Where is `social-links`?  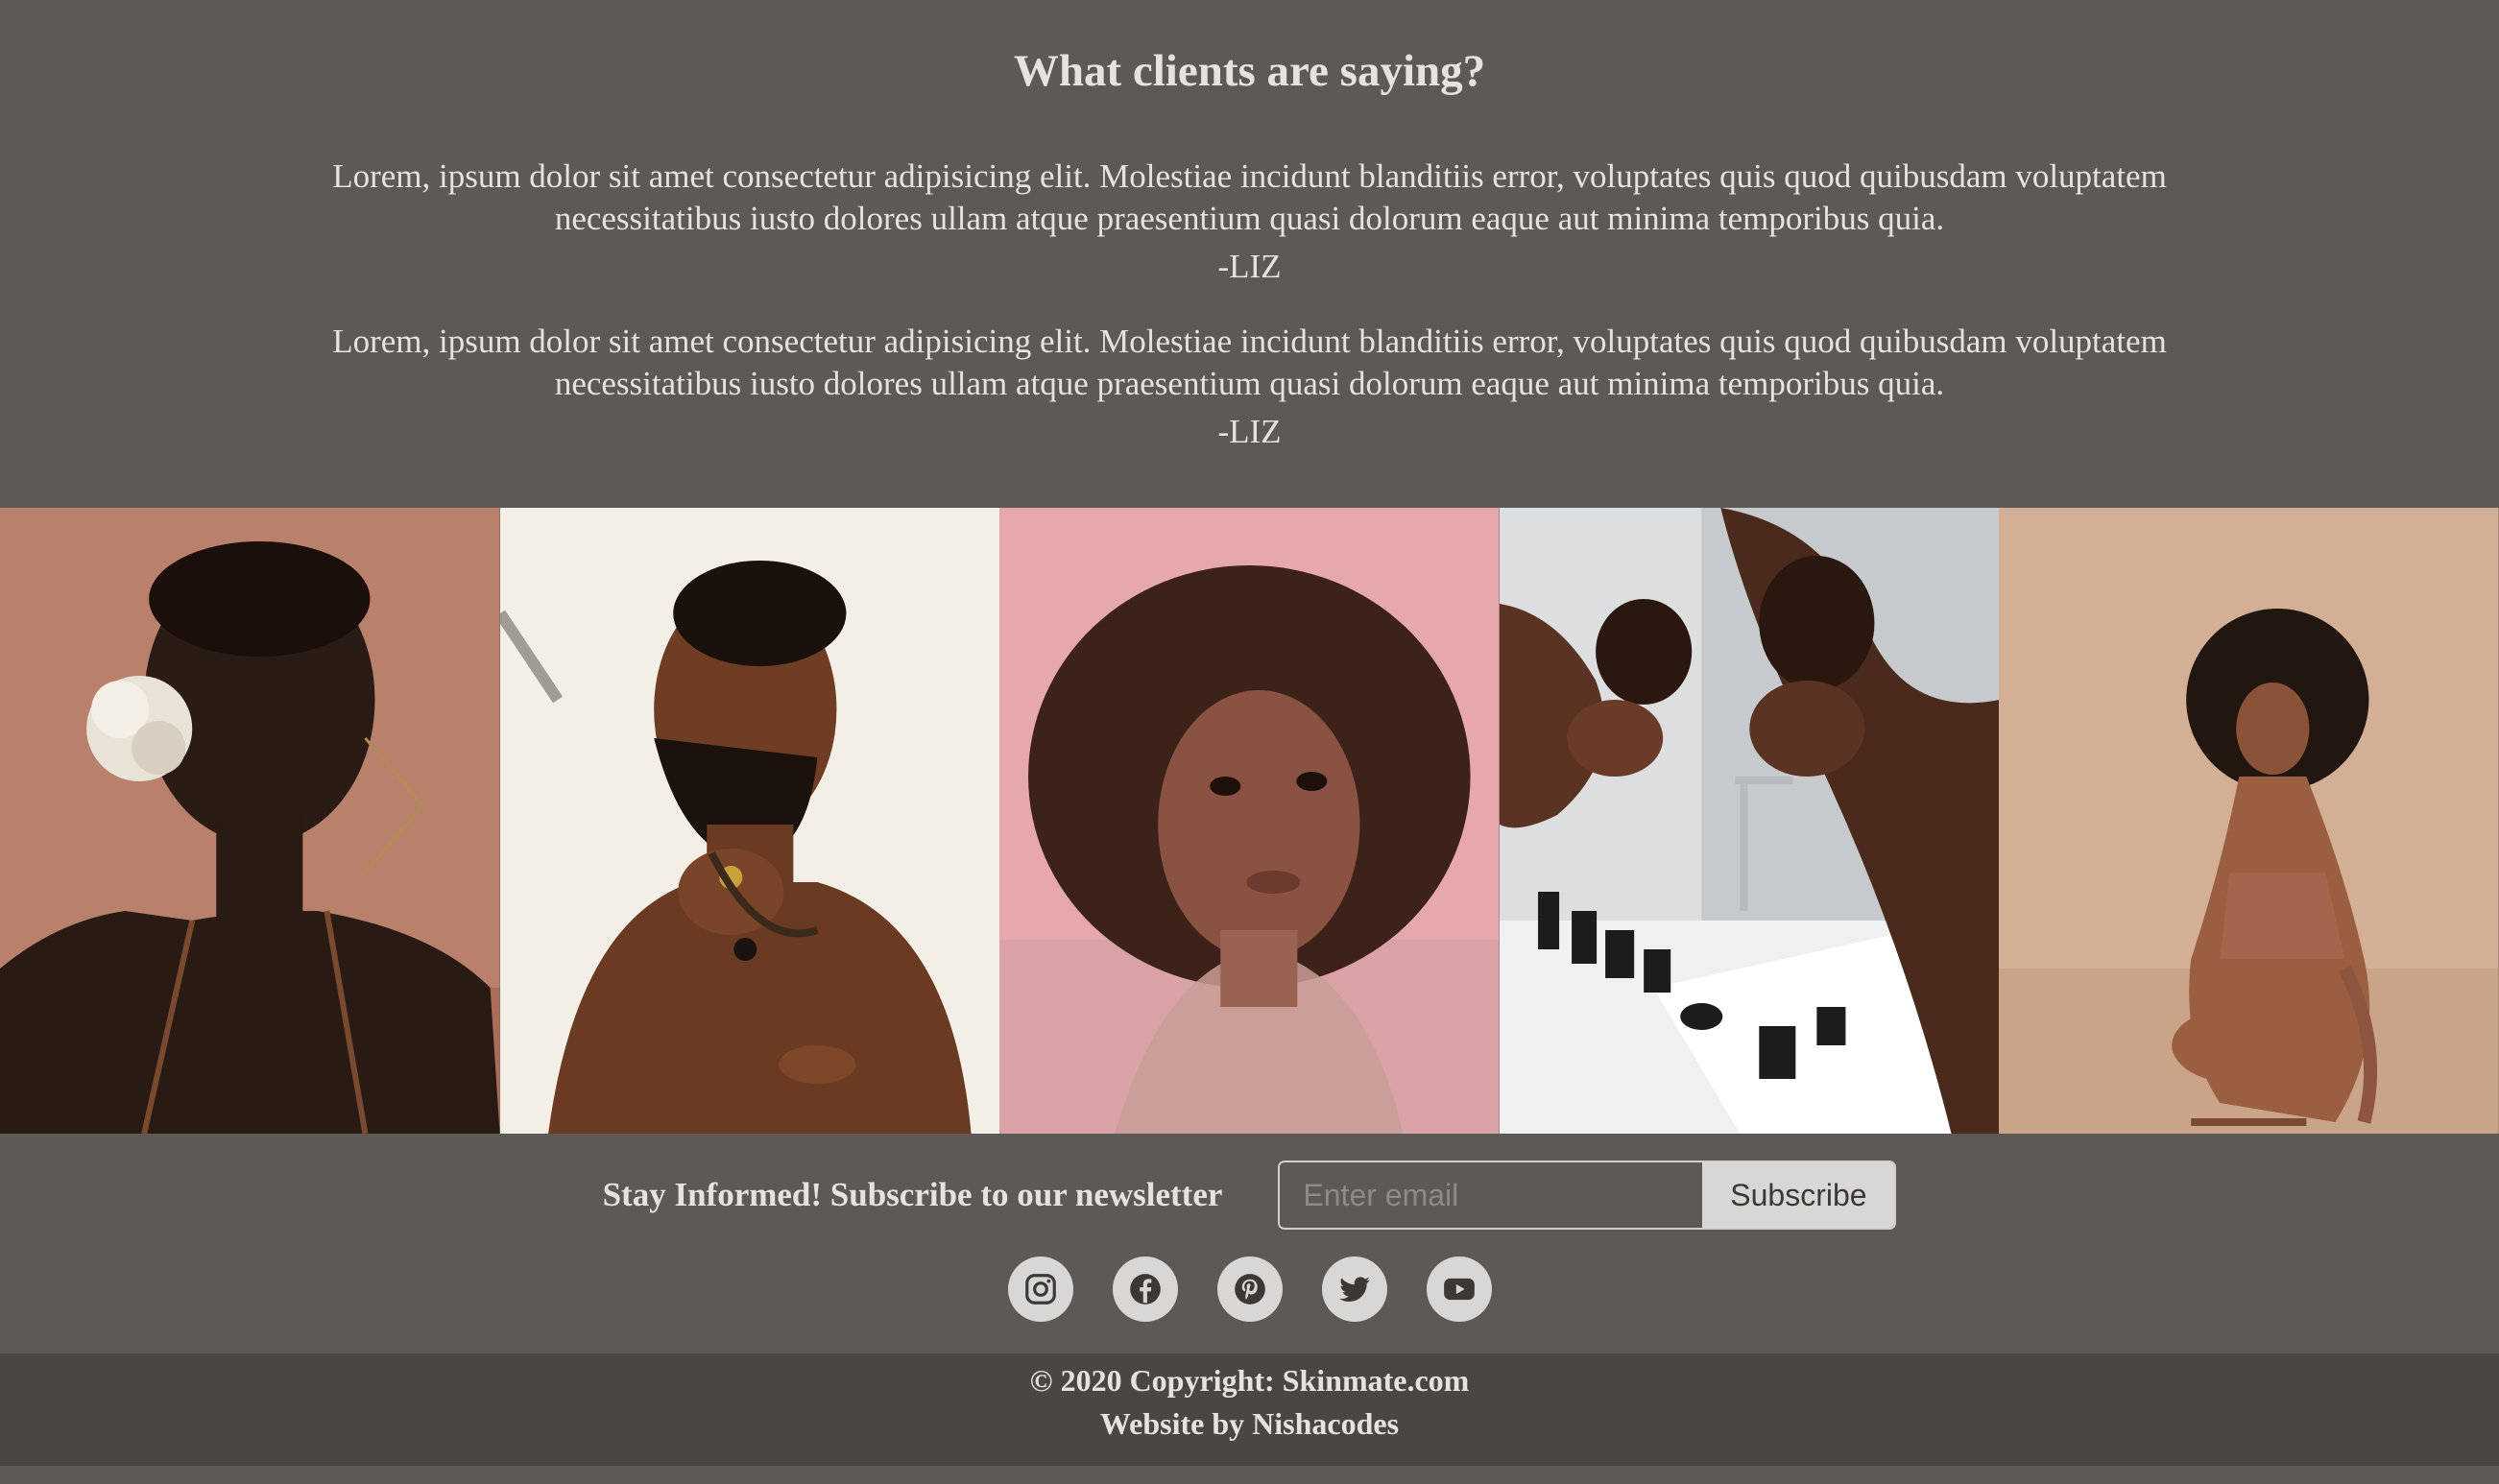
social-links is located at coordinates (1249, 1305).